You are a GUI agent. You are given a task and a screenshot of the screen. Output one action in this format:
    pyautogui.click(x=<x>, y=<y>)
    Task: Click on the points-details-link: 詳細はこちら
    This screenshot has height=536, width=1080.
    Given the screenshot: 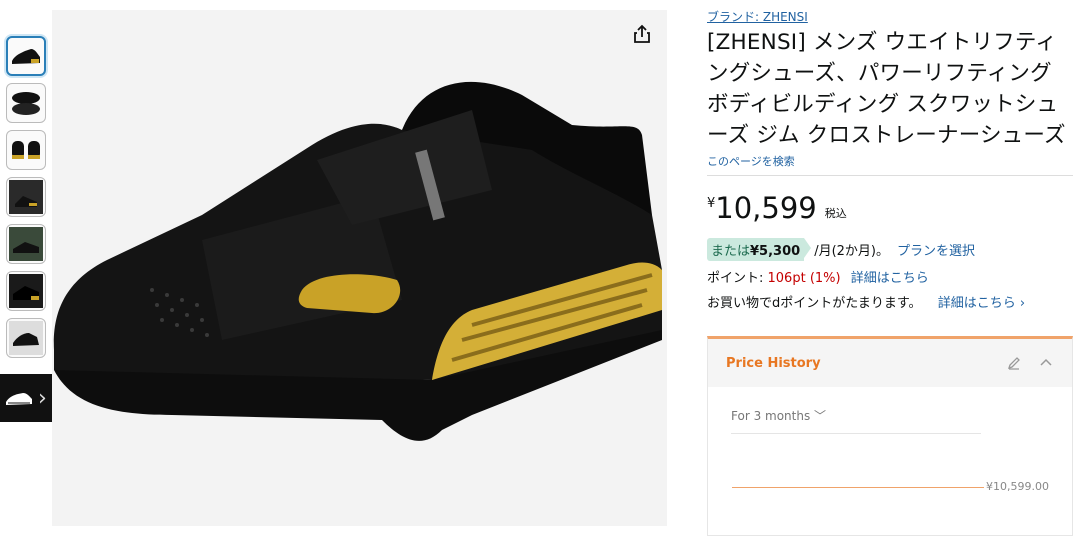 What is the action you would take?
    pyautogui.click(x=890, y=278)
    